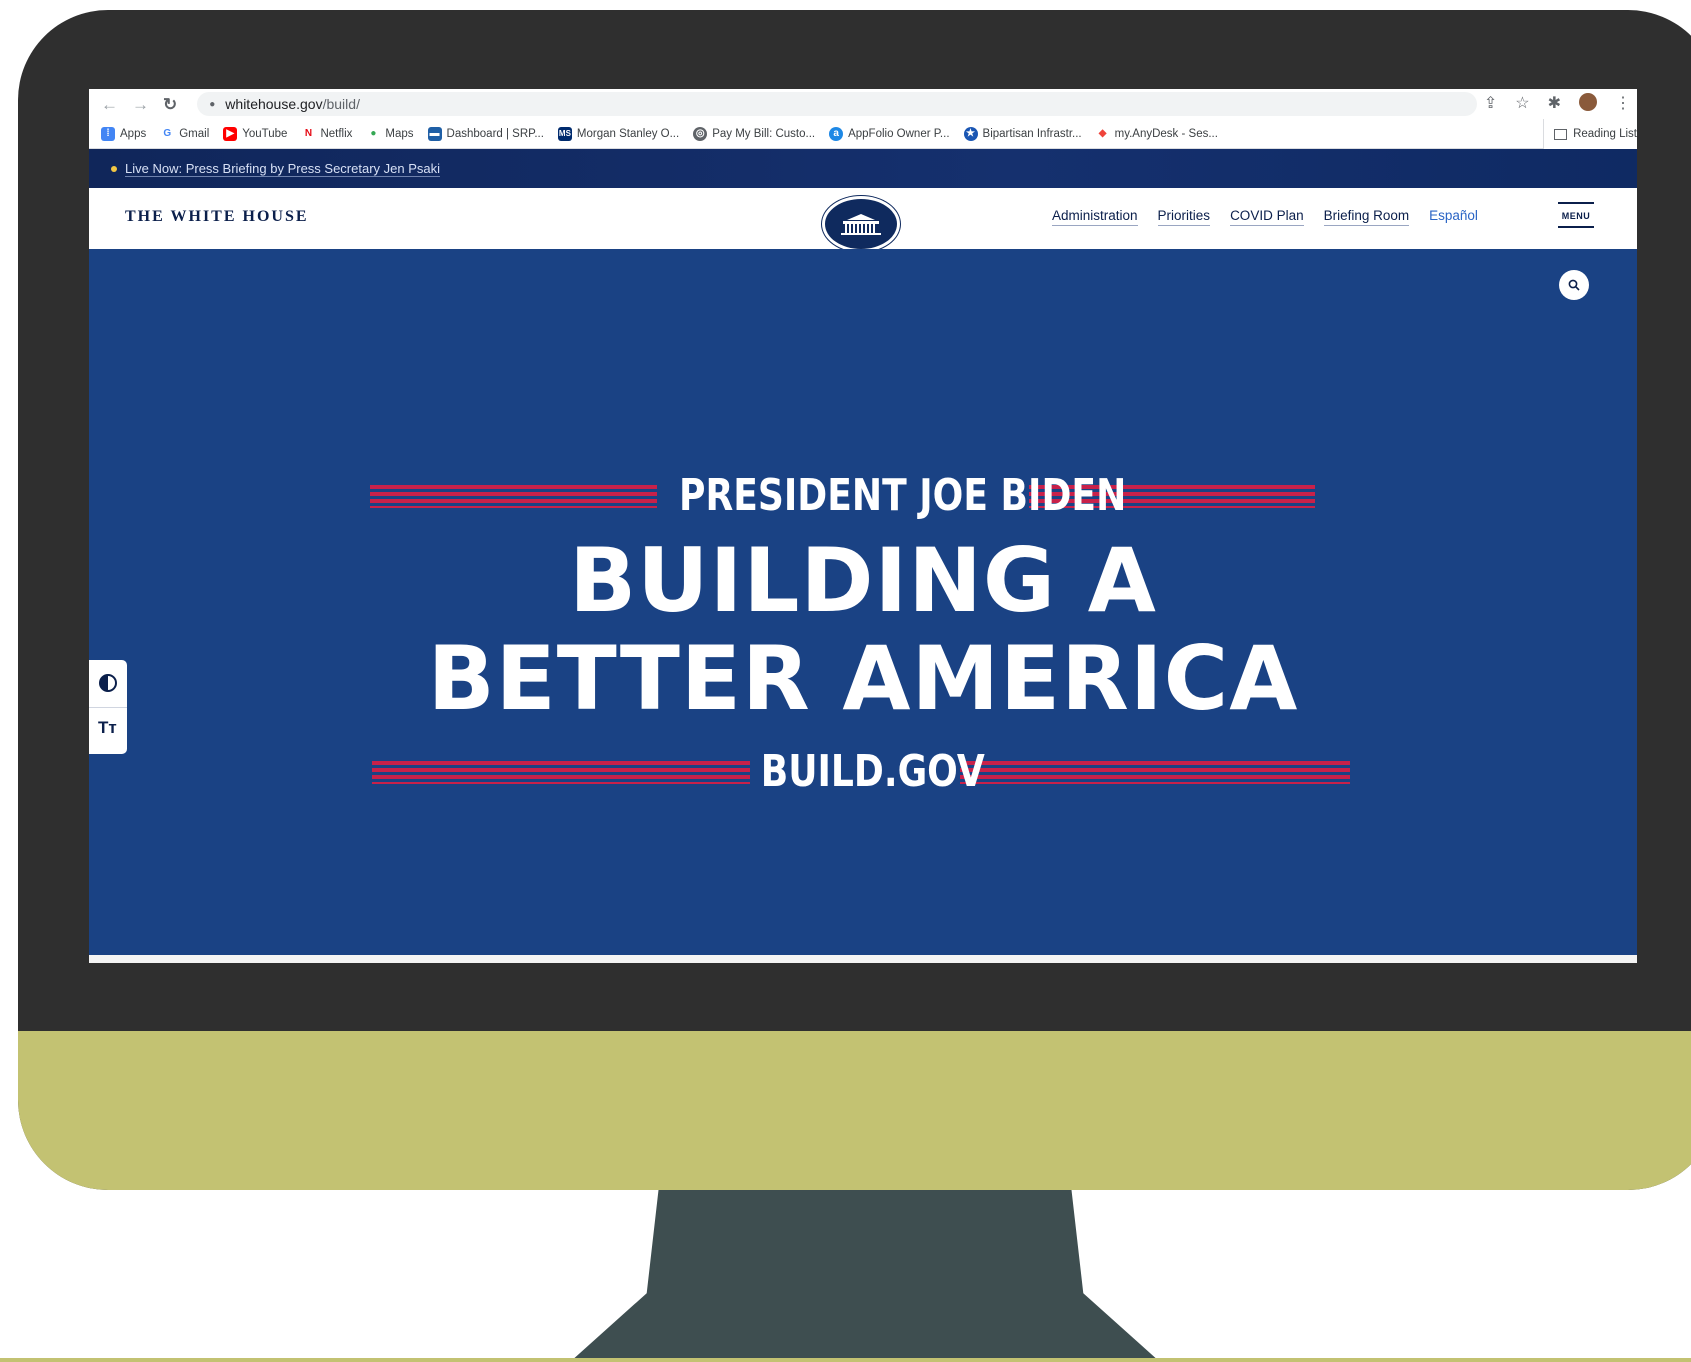 Image resolution: width=1691 pixels, height=1362 pixels. I want to click on reload-icon: ↻, so click(170, 104).